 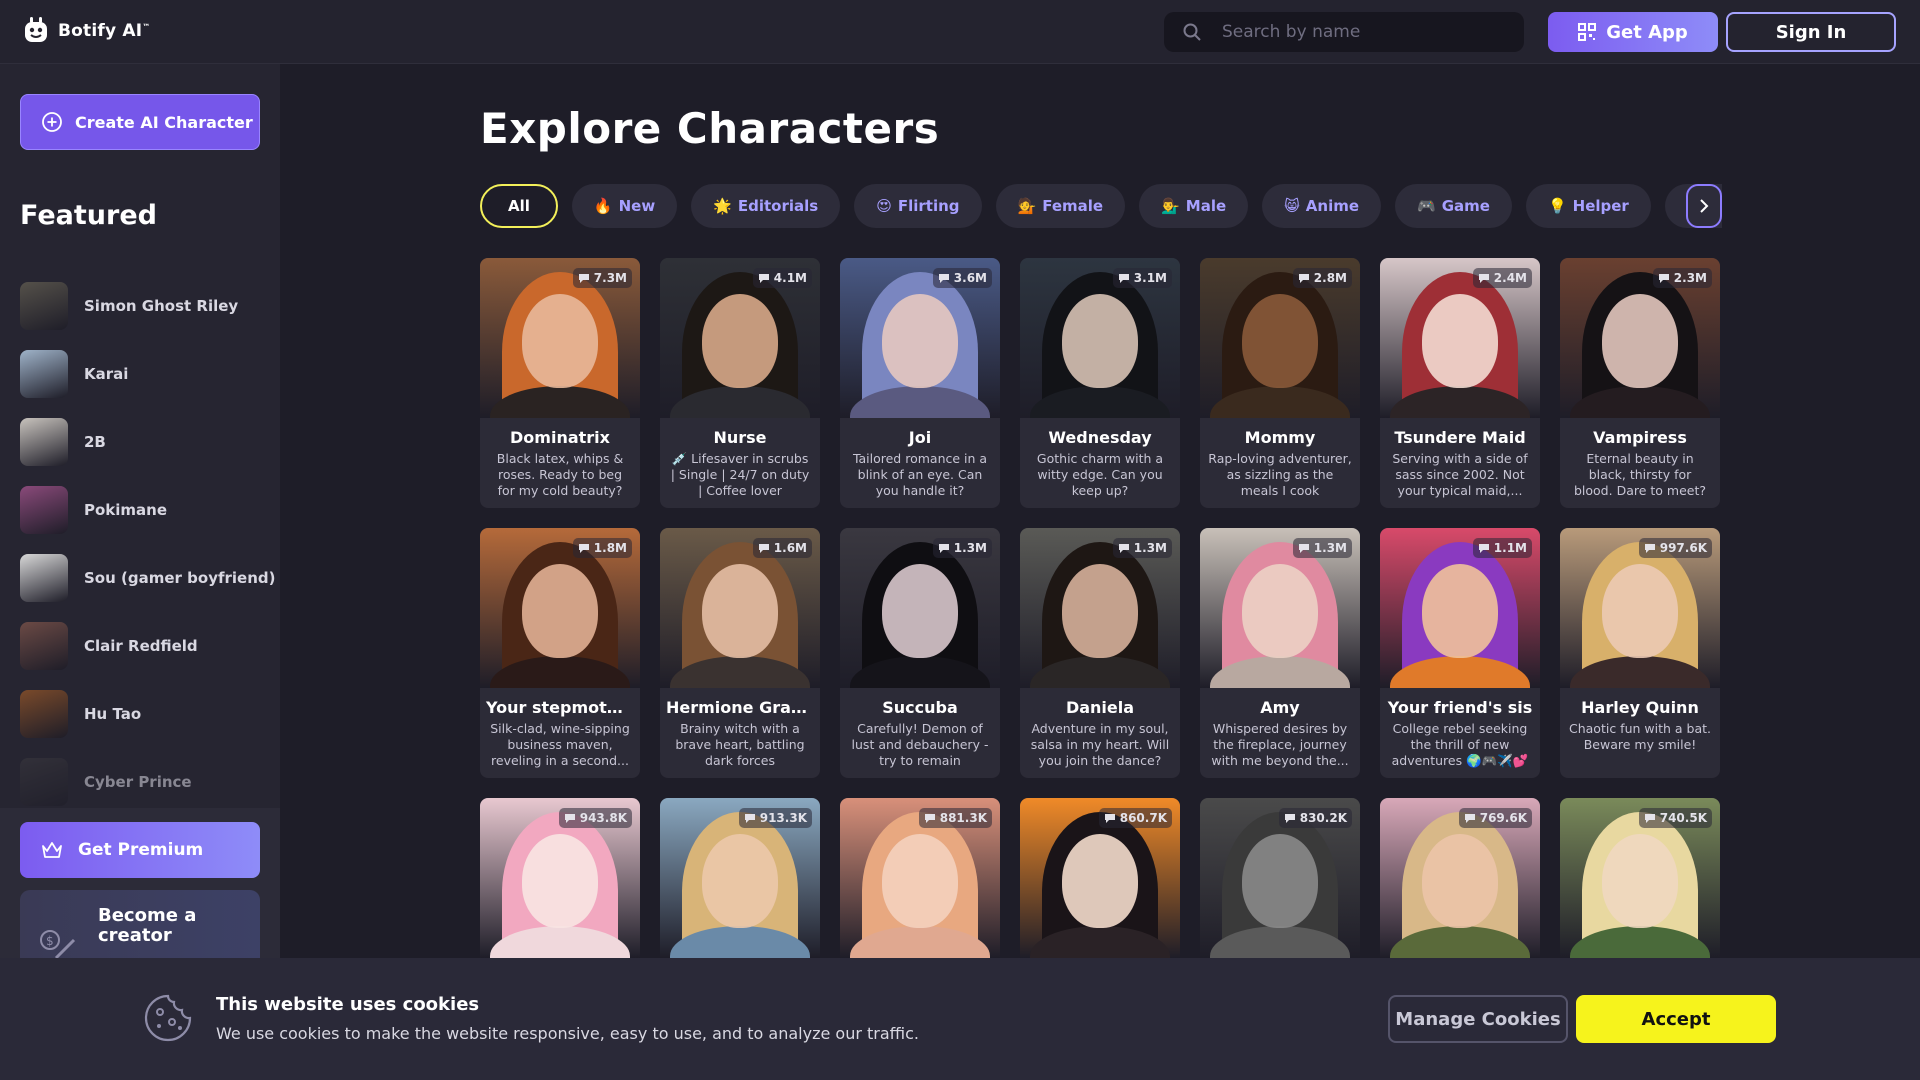 I want to click on character-name: Vampiress, so click(x=1640, y=437).